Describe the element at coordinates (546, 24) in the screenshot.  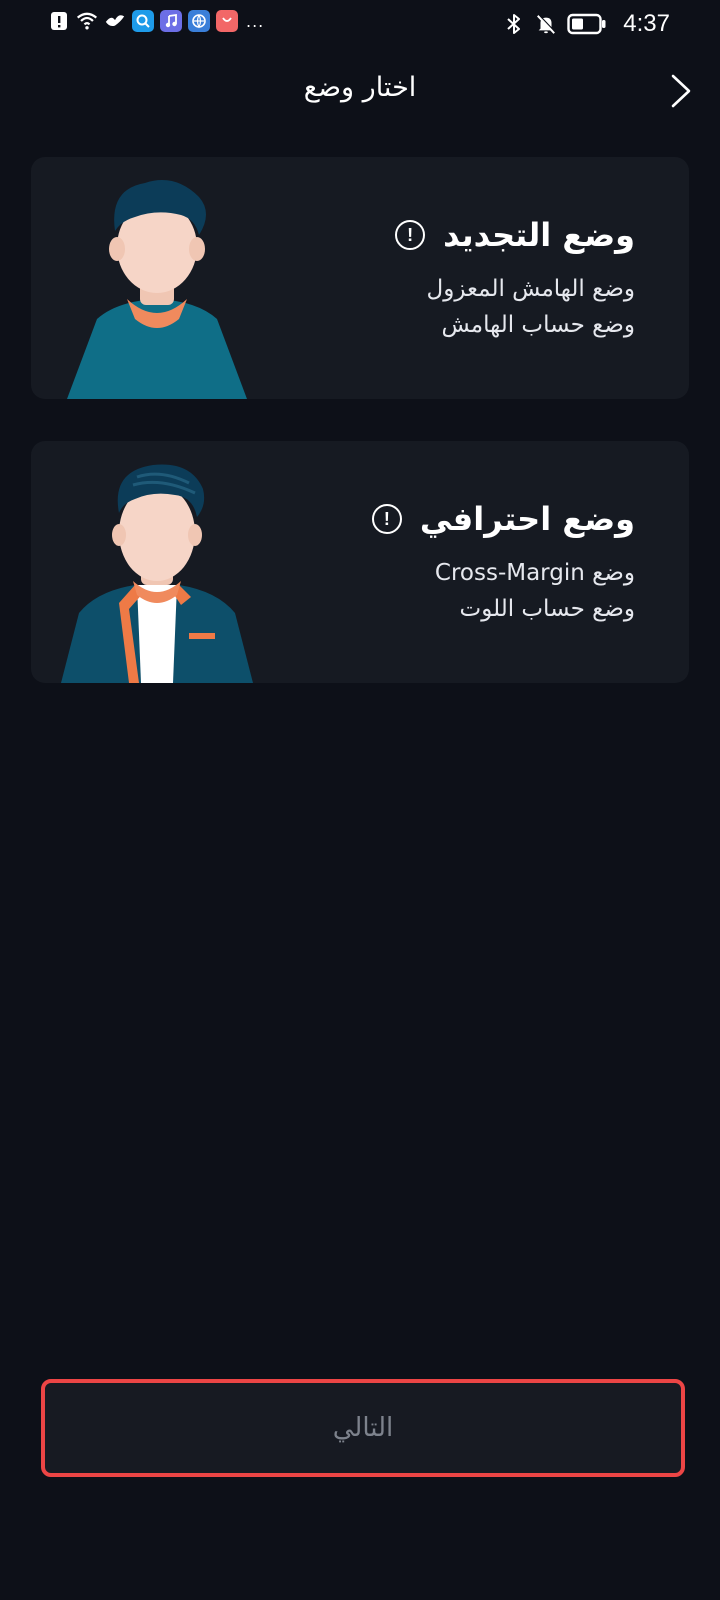
I see `mute-icon` at that location.